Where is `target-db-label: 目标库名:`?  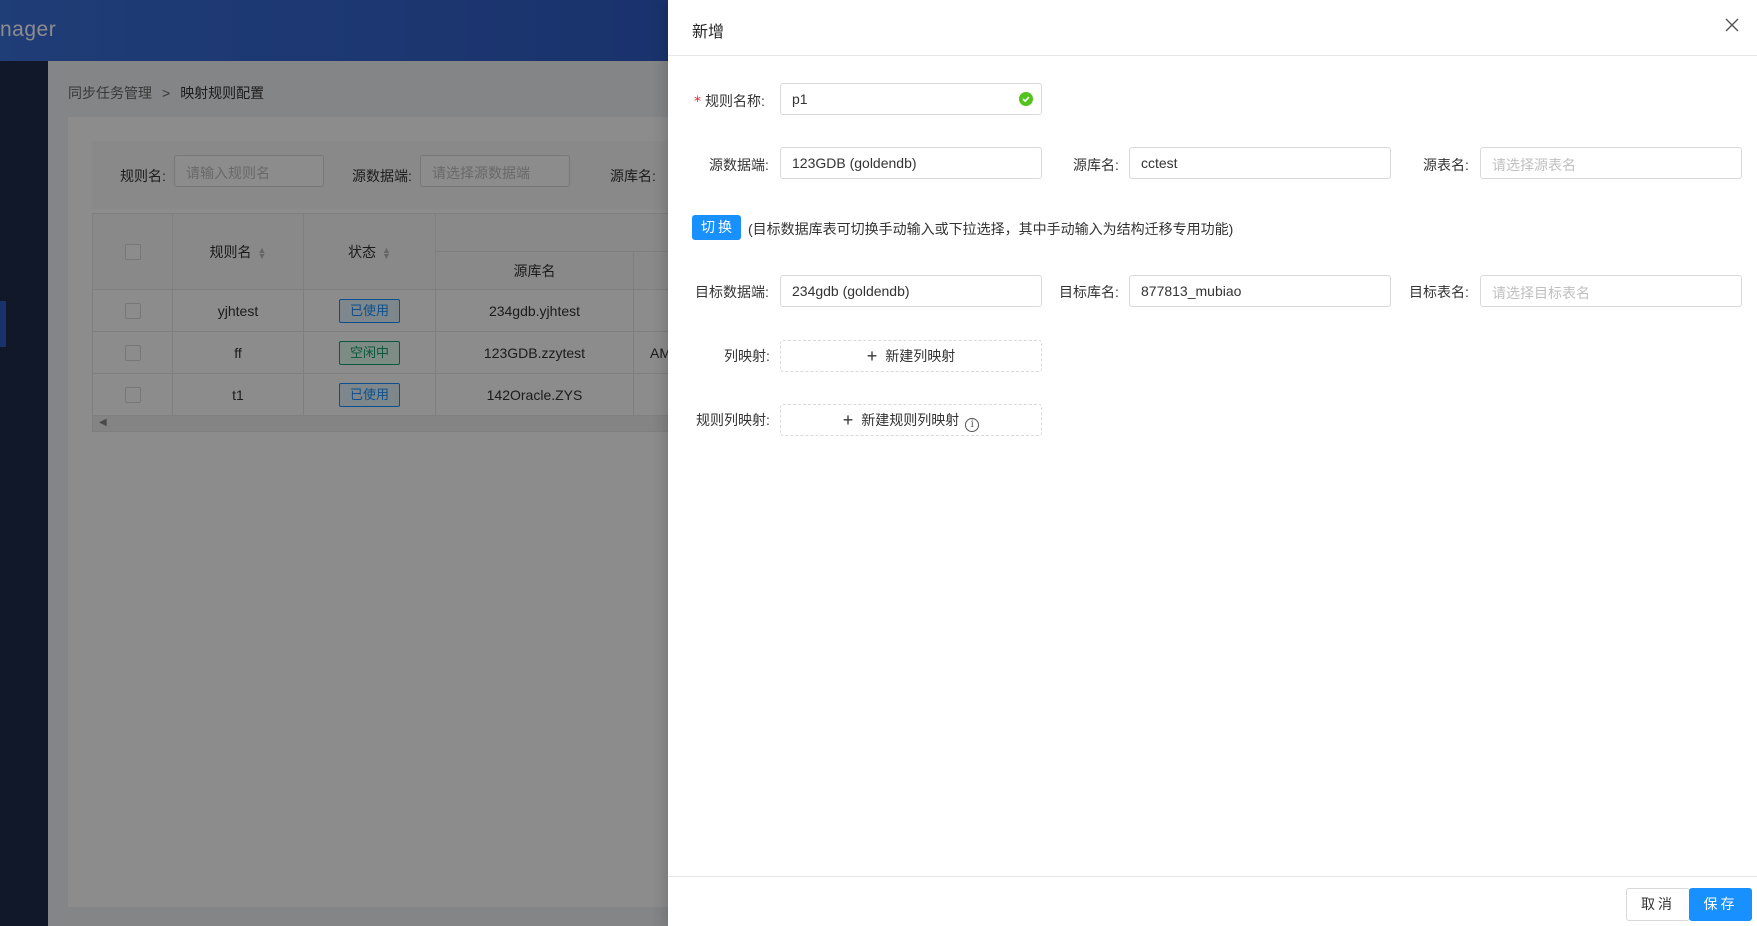 target-db-label: 目标库名: is located at coordinates (1089, 292).